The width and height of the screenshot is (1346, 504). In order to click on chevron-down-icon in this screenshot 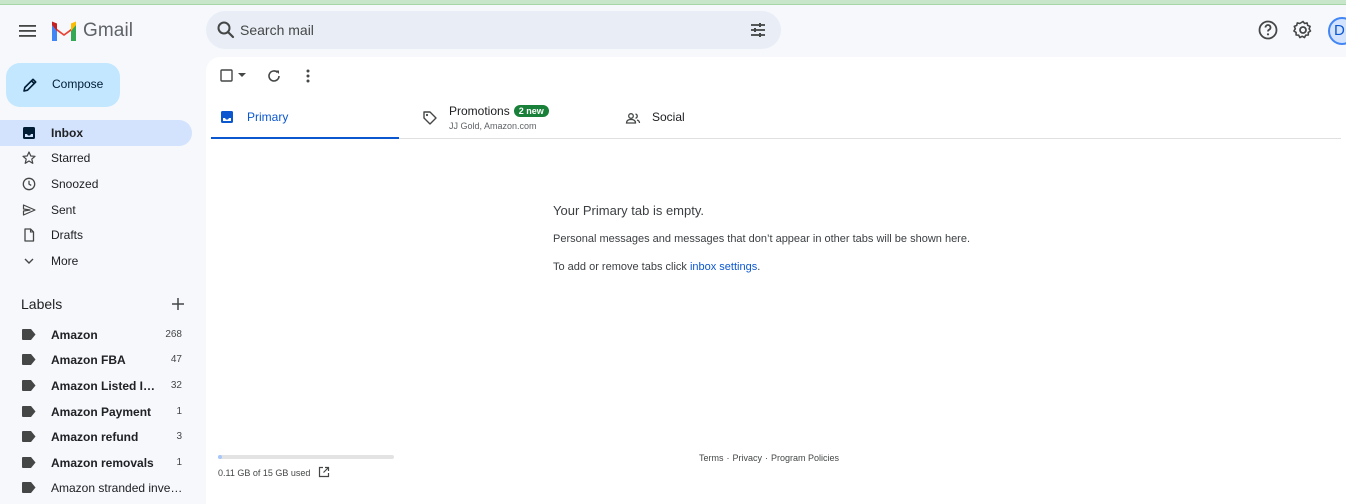, I will do `click(29, 261)`.